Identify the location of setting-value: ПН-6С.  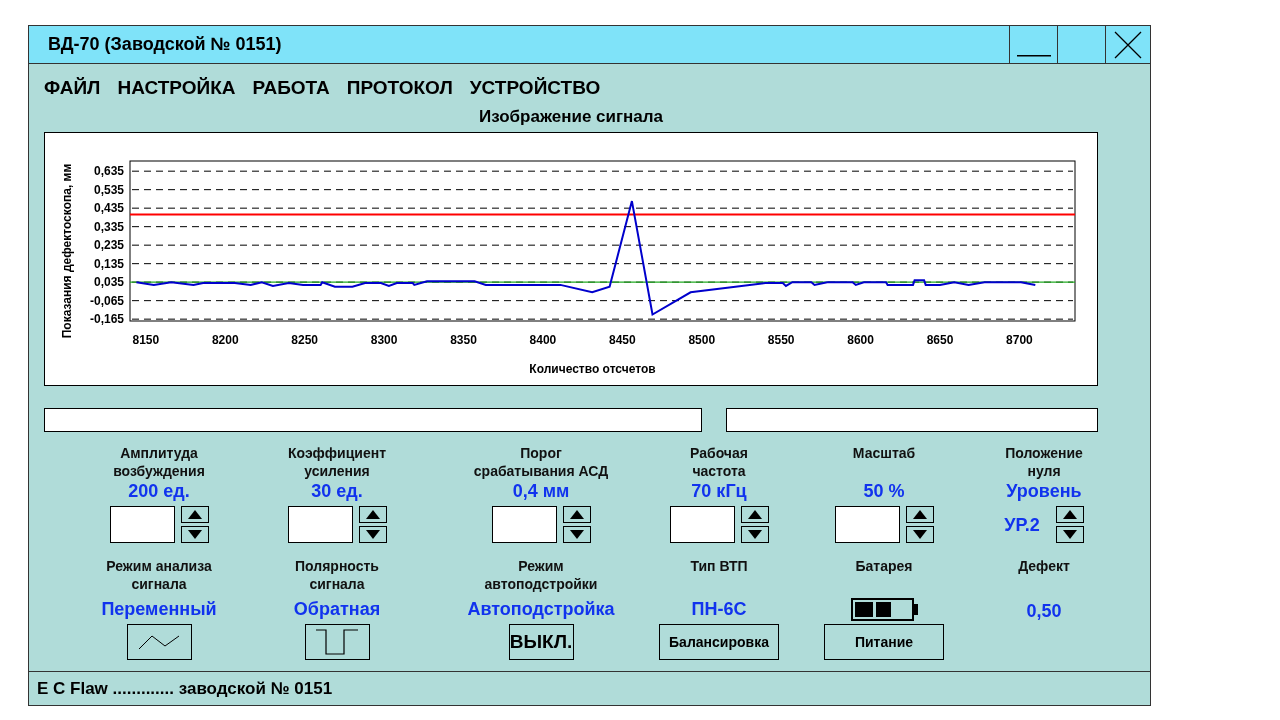
(719, 609).